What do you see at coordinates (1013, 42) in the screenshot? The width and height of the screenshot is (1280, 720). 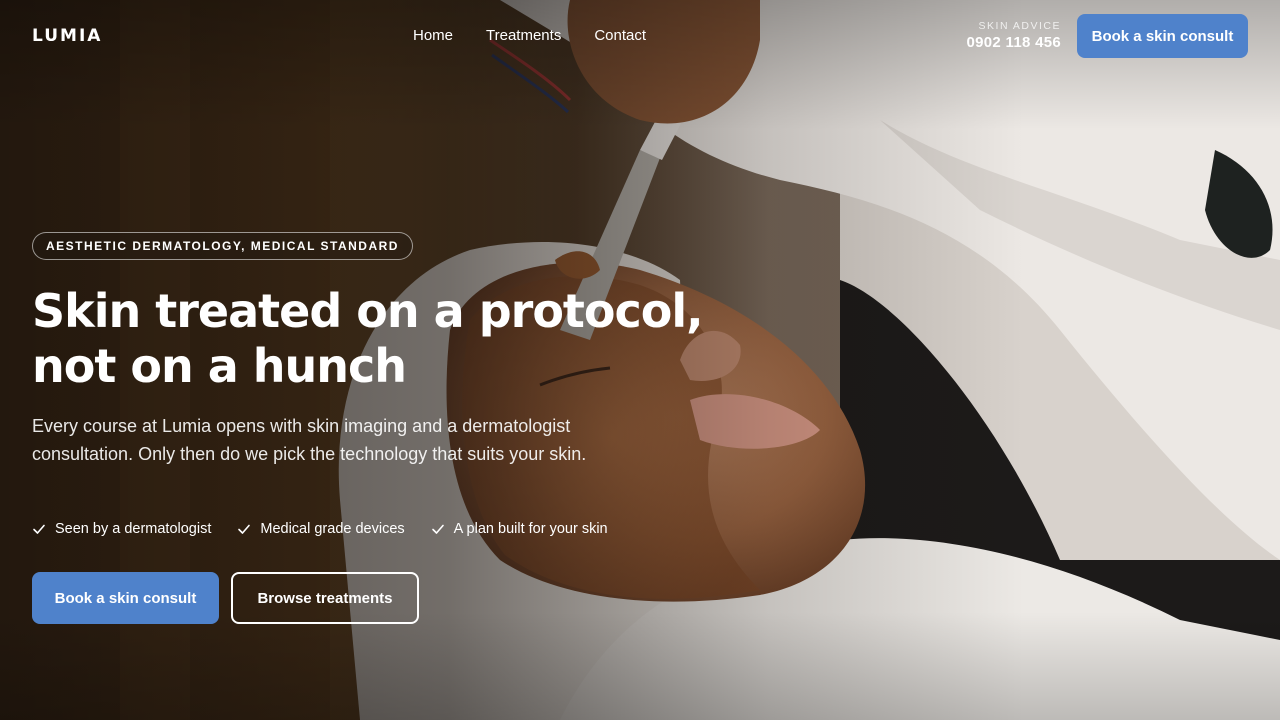 I see `phone-number-link: 0902 118 456` at bounding box center [1013, 42].